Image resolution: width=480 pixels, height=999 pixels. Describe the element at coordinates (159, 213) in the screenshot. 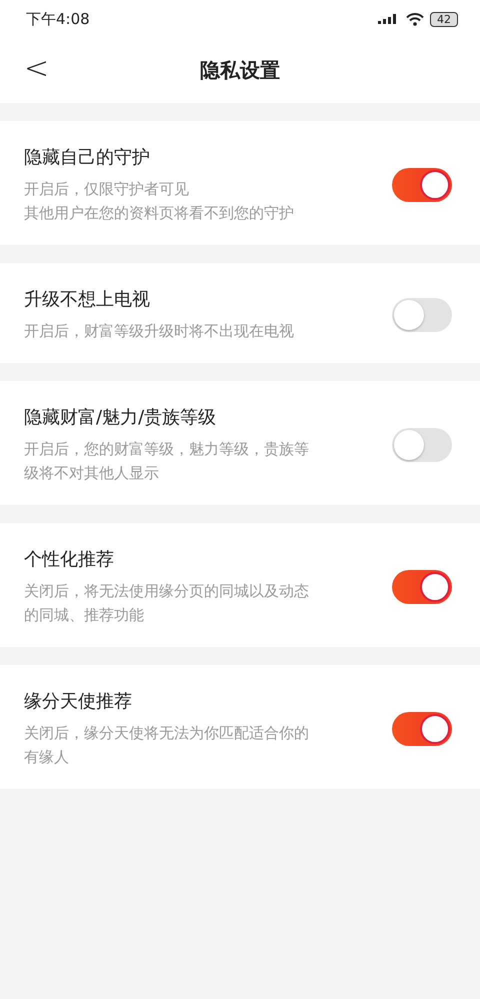

I see `setting-description: 其他用户在您的资料页将看不到您的守护` at that location.